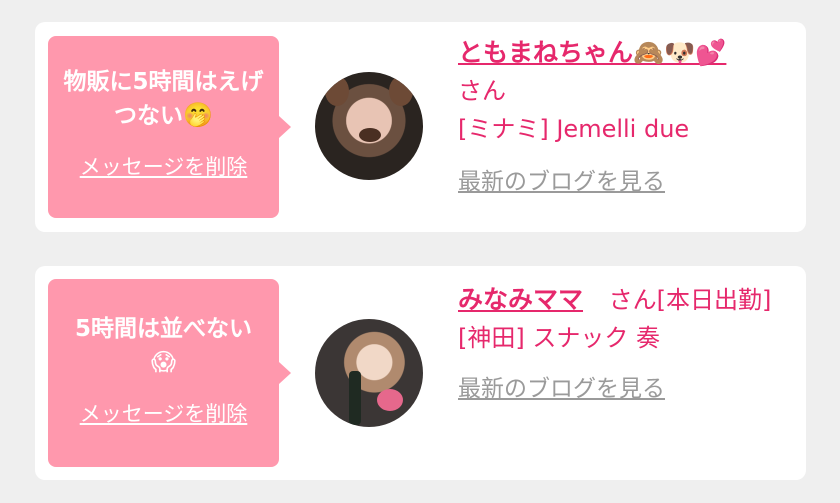  What do you see at coordinates (520, 299) in the screenshot?
I see `user-name-link: みなみママ` at bounding box center [520, 299].